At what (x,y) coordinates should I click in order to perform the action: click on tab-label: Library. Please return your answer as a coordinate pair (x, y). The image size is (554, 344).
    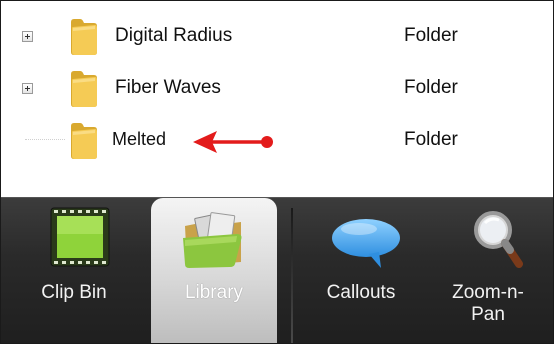
    Looking at the image, I should click on (214, 292).